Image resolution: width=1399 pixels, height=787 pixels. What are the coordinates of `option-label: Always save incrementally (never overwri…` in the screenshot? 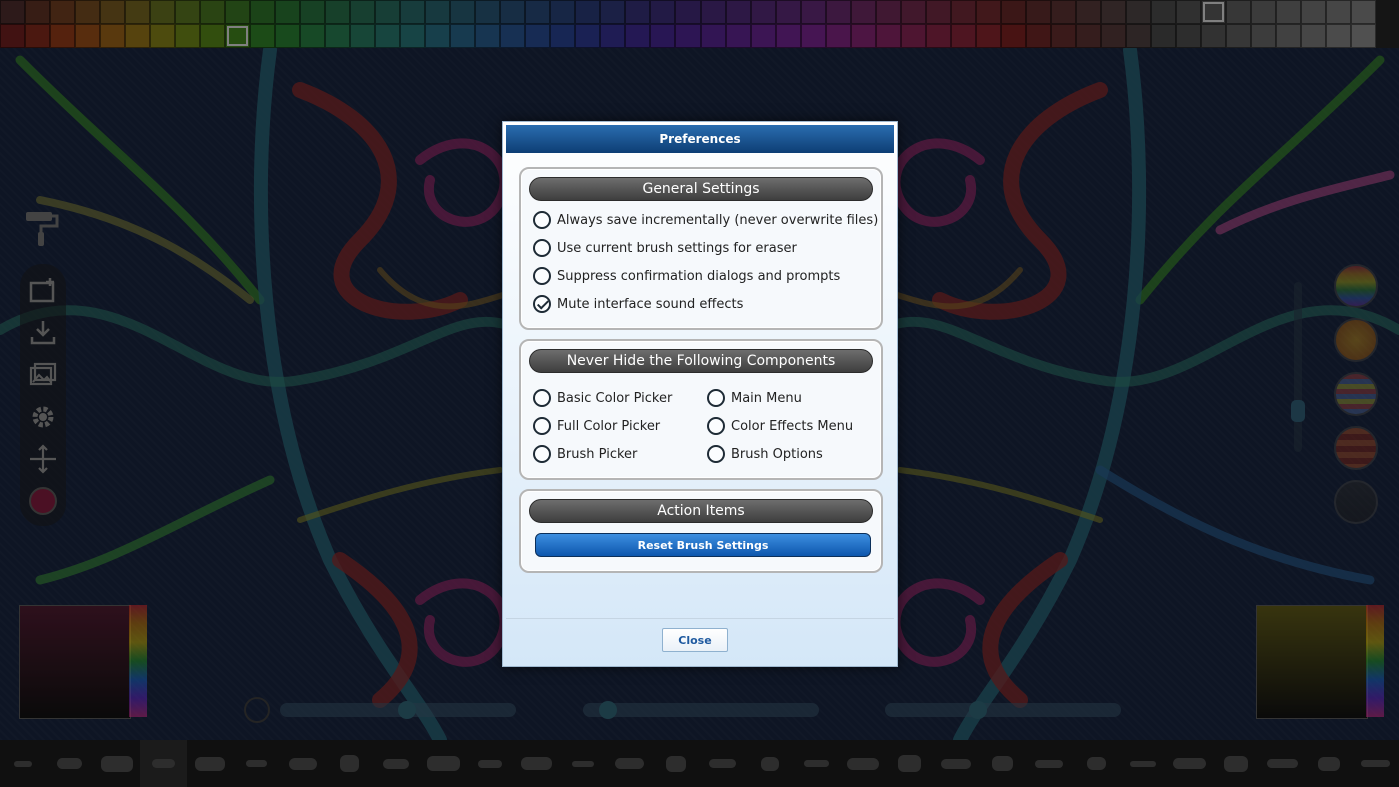 It's located at (718, 220).